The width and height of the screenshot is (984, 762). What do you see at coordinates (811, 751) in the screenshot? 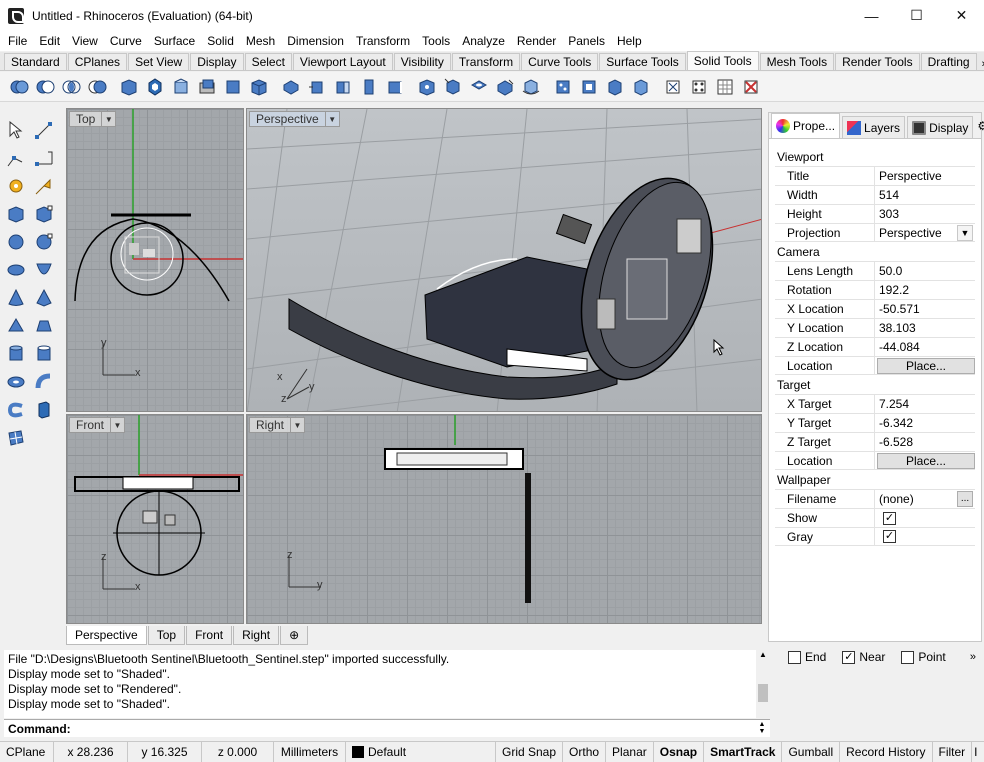
I see `gumball-toggle: Gumball` at bounding box center [811, 751].